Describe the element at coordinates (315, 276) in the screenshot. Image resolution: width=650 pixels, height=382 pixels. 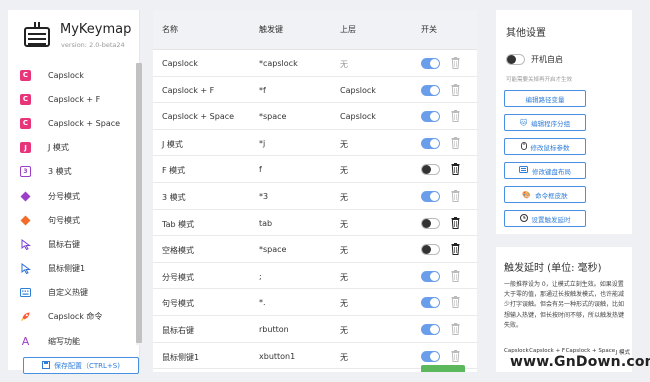
I see `table-row: 分号模式; 无` at that location.